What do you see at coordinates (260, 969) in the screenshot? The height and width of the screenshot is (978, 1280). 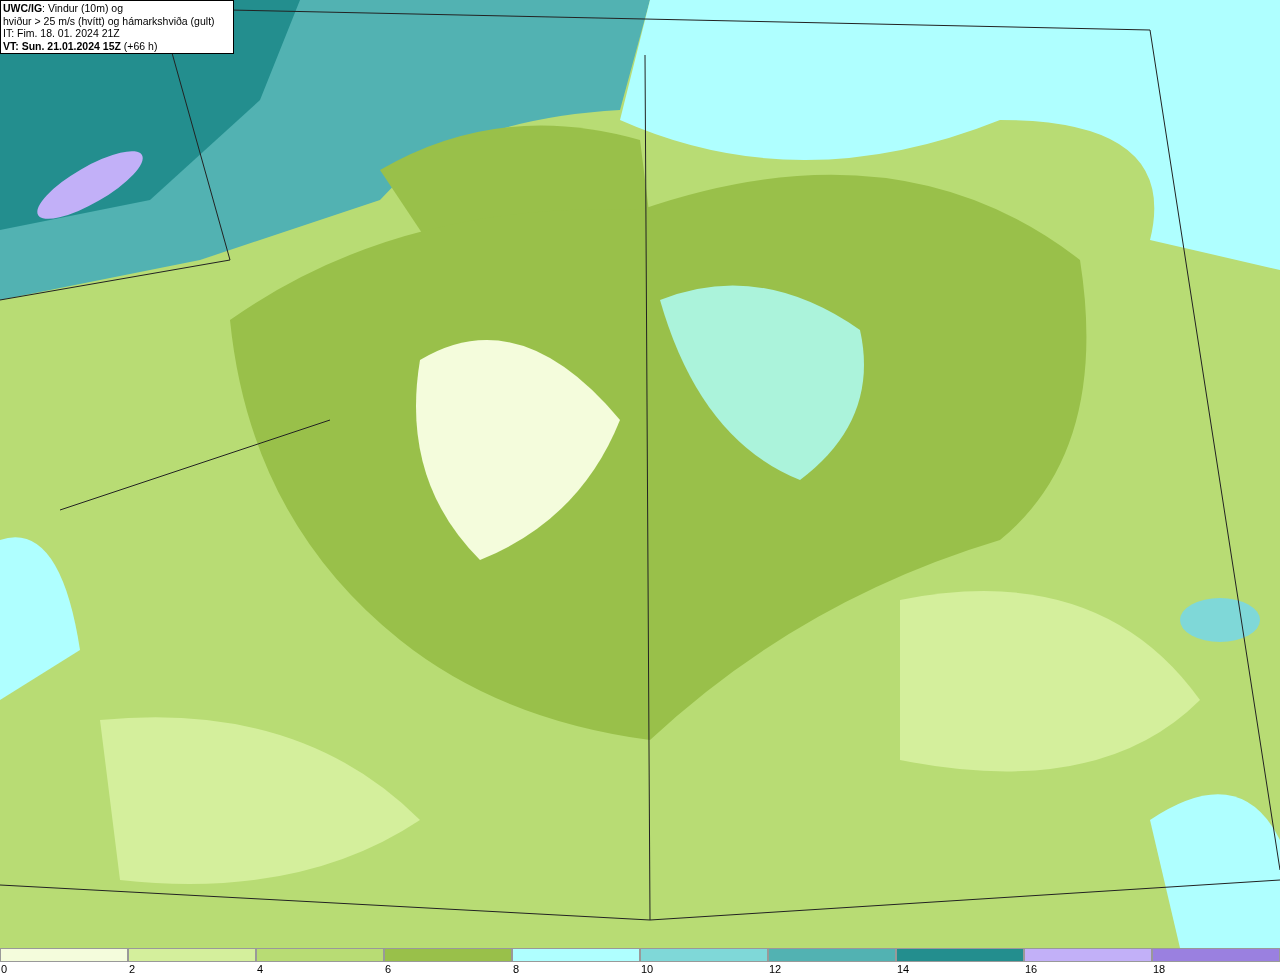 I see `legend-label: 4` at bounding box center [260, 969].